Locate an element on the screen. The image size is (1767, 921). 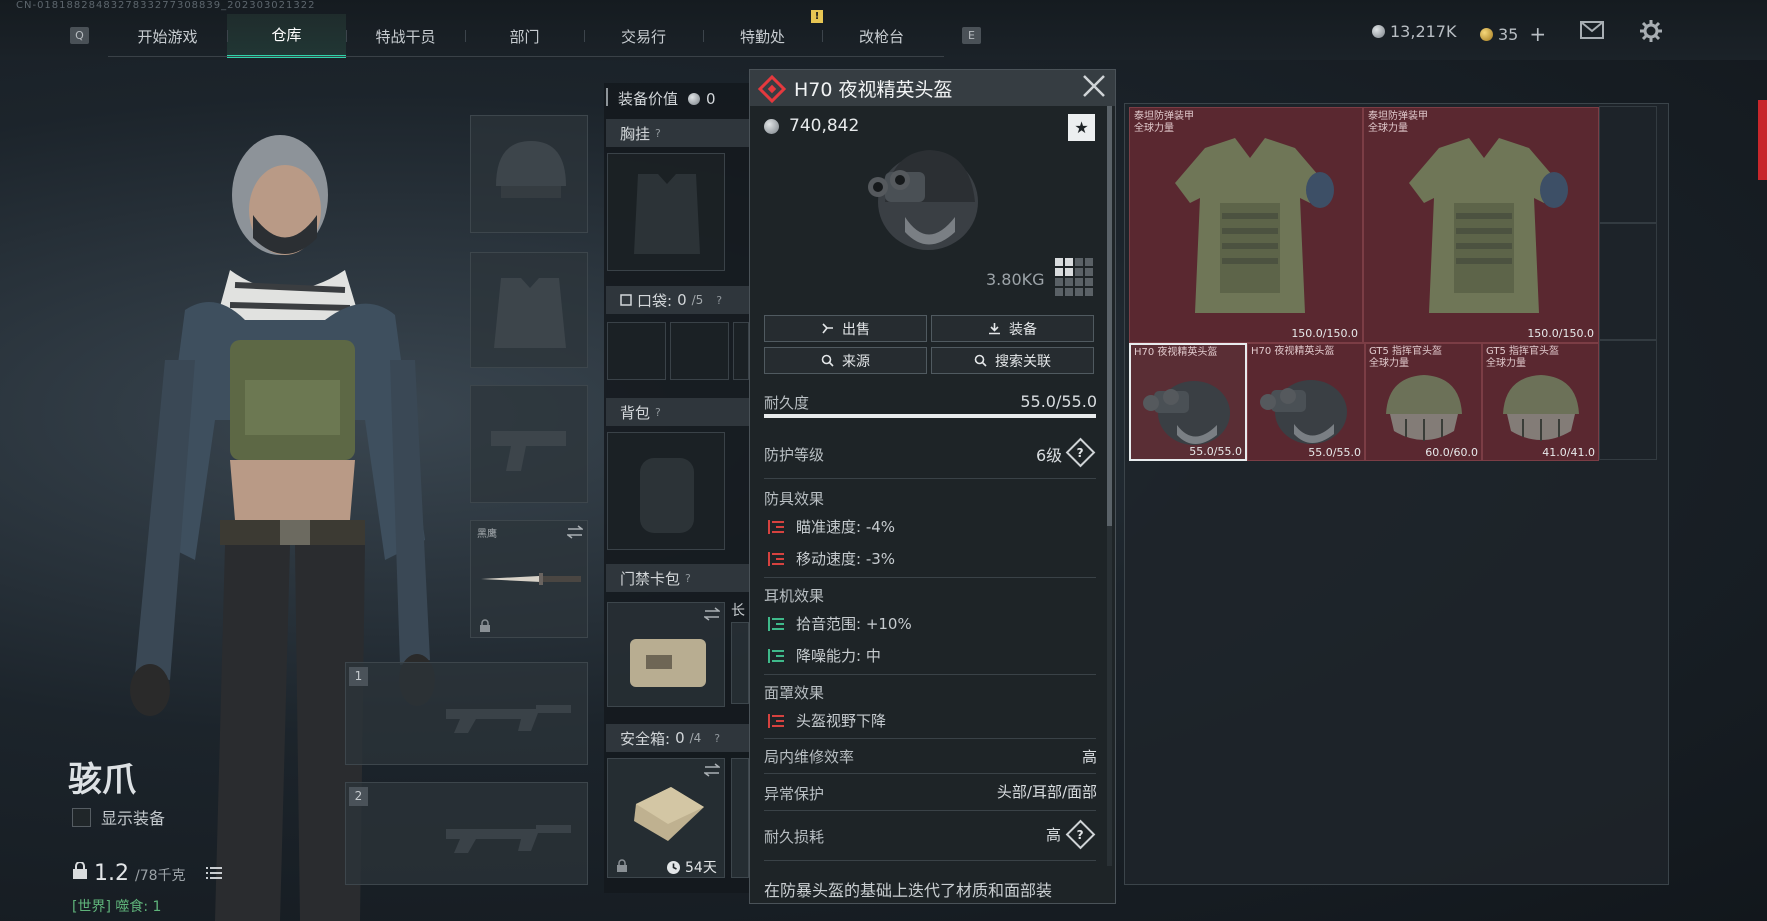
wear-help-icon: ? is located at coordinates (1080, 834).